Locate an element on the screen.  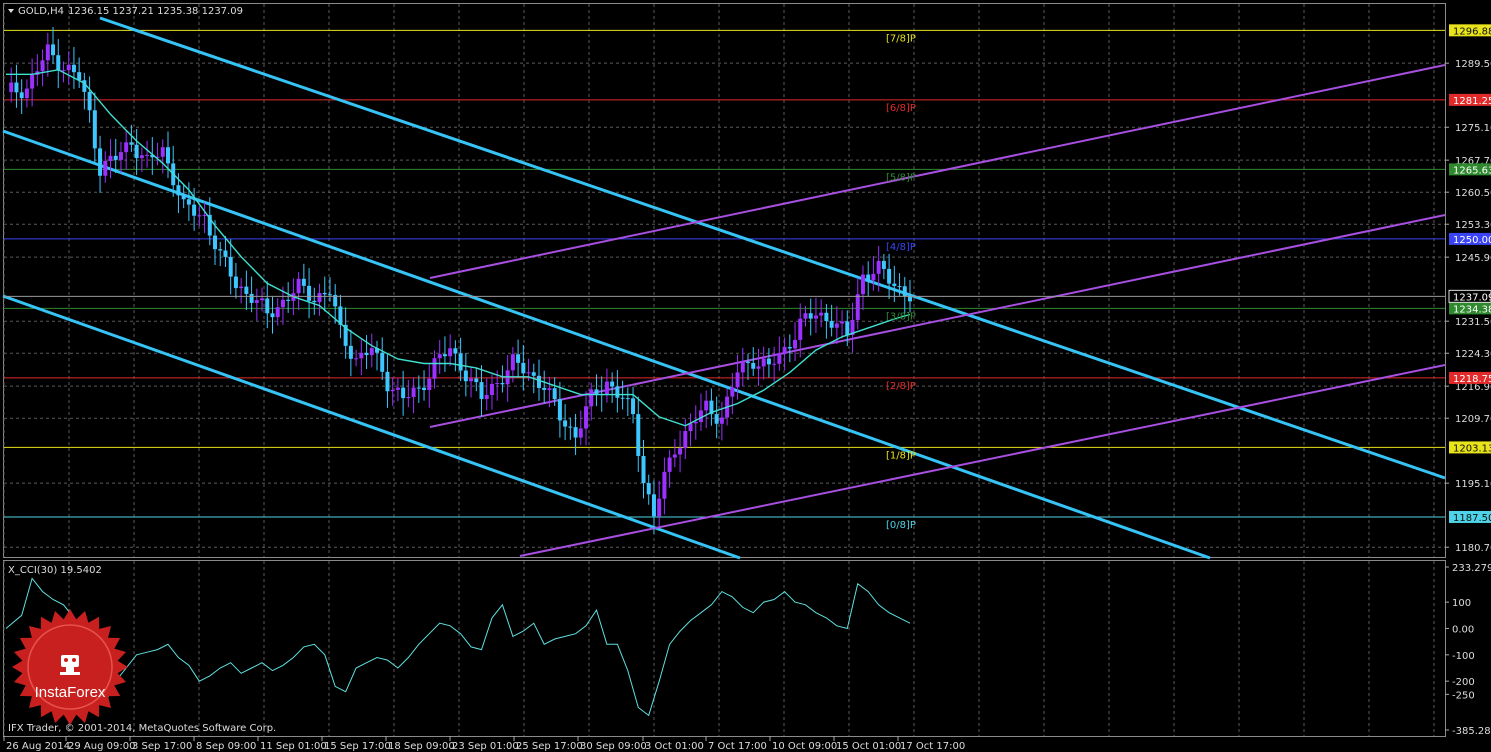
time-tick-label: 25 Sep 17:00 is located at coordinates (549, 746).